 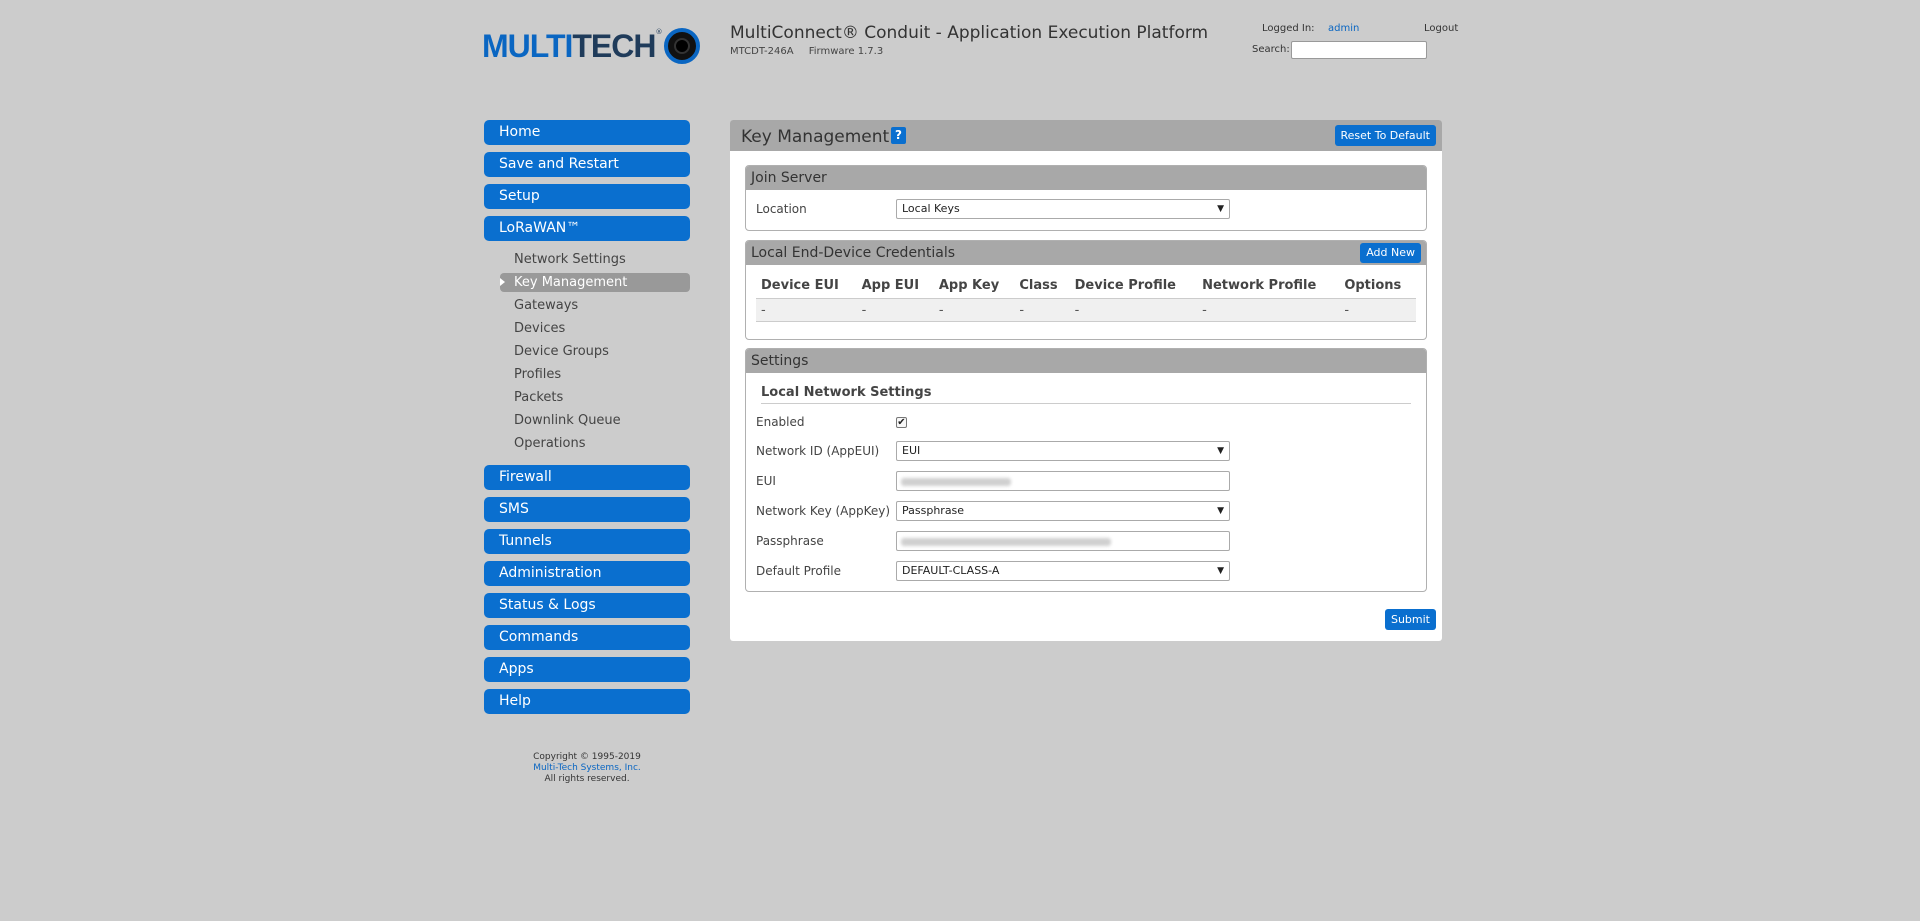 I want to click on sidebar-item-gateways: Gateways, so click(x=587, y=305).